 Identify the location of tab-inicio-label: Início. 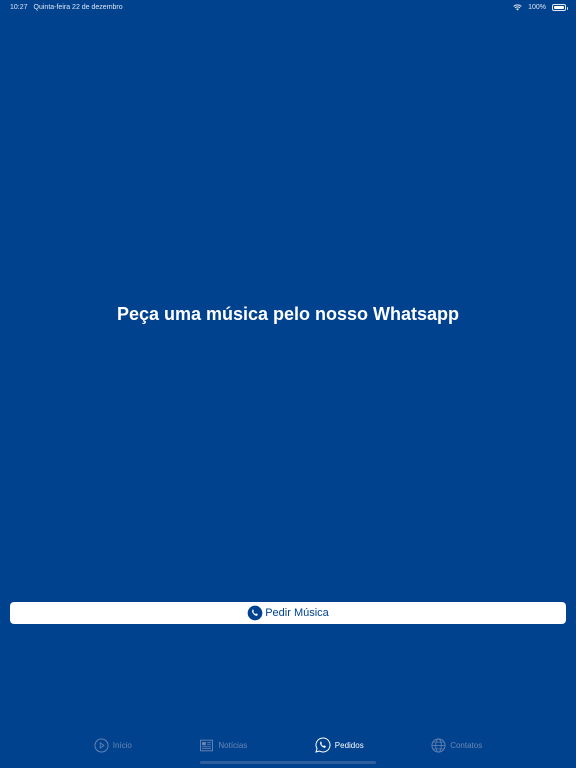
(122, 745).